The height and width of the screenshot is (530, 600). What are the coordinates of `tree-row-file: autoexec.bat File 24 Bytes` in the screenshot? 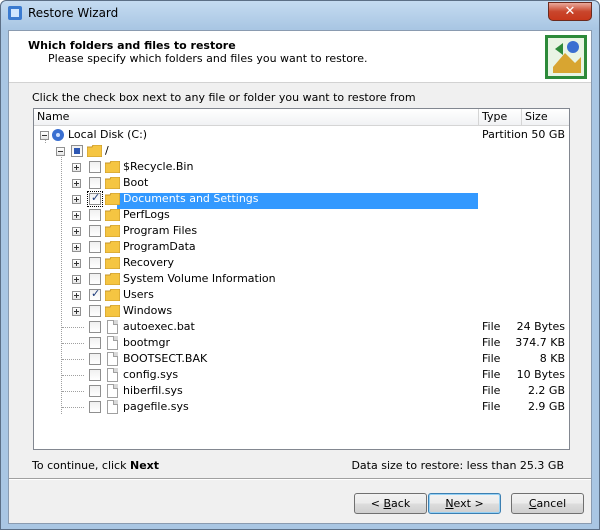 It's located at (301, 327).